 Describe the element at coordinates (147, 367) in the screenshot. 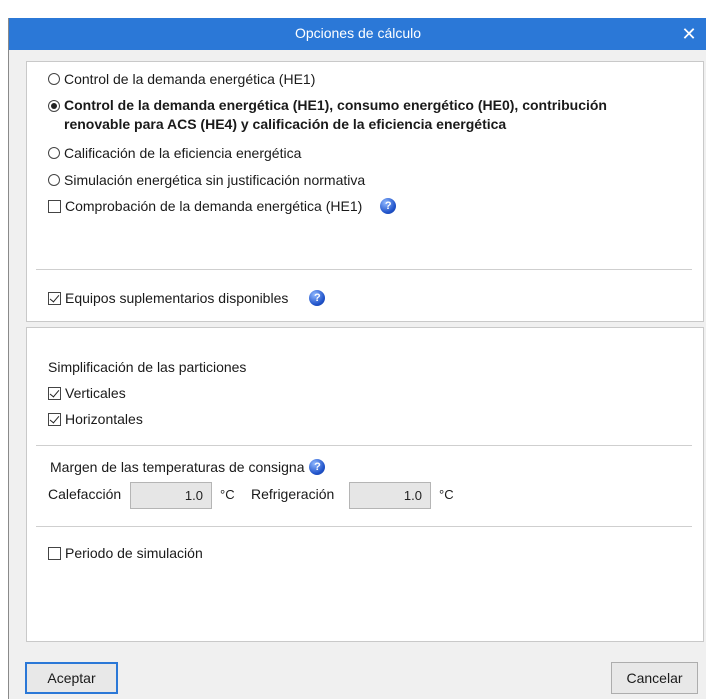

I see `simplification-heading: Simplificación de las particiones` at that location.